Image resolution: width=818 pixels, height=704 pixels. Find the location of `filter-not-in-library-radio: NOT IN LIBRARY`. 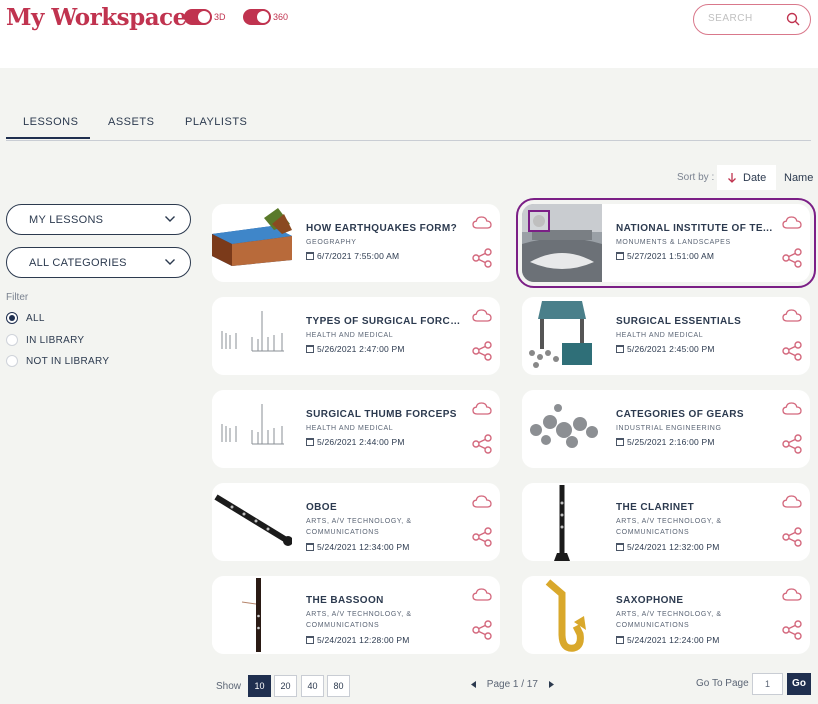

filter-not-in-library-radio: NOT IN LIBRARY is located at coordinates (57, 361).